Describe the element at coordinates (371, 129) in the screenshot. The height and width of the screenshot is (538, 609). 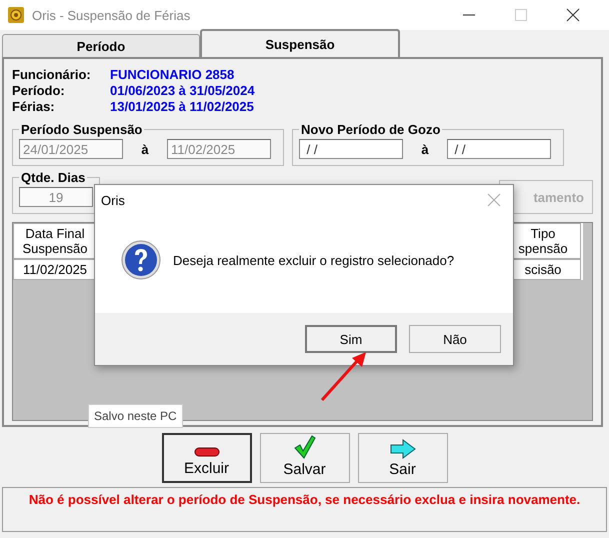
I see `group-title: Novo Período de Gozo` at that location.